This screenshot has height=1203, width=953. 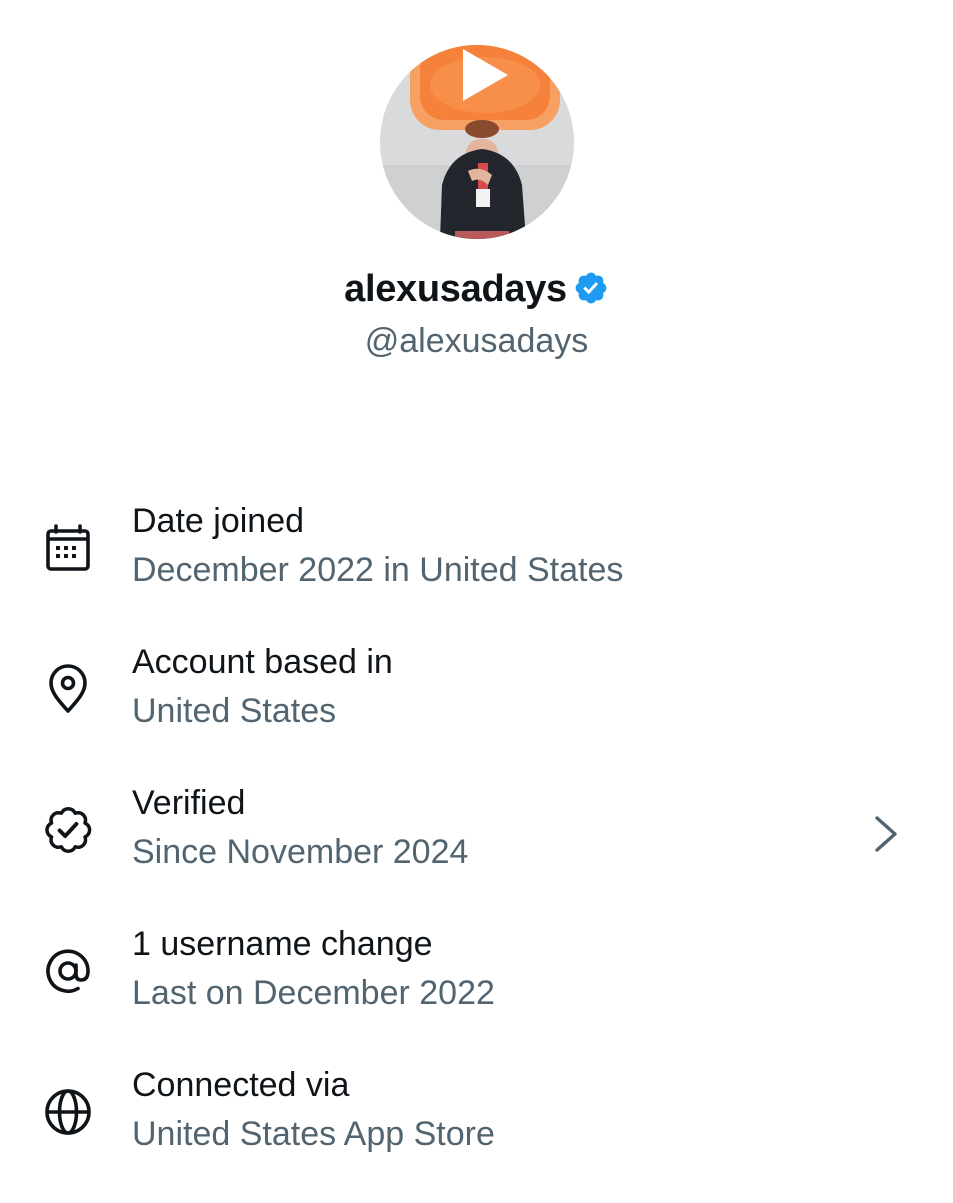 I want to click on info-item-verified: Verified Since November 2024, so click(x=476, y=850).